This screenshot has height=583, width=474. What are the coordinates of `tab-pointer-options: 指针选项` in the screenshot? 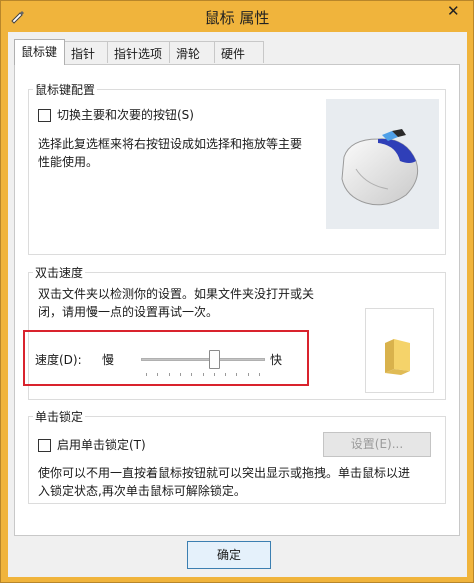 It's located at (138, 52).